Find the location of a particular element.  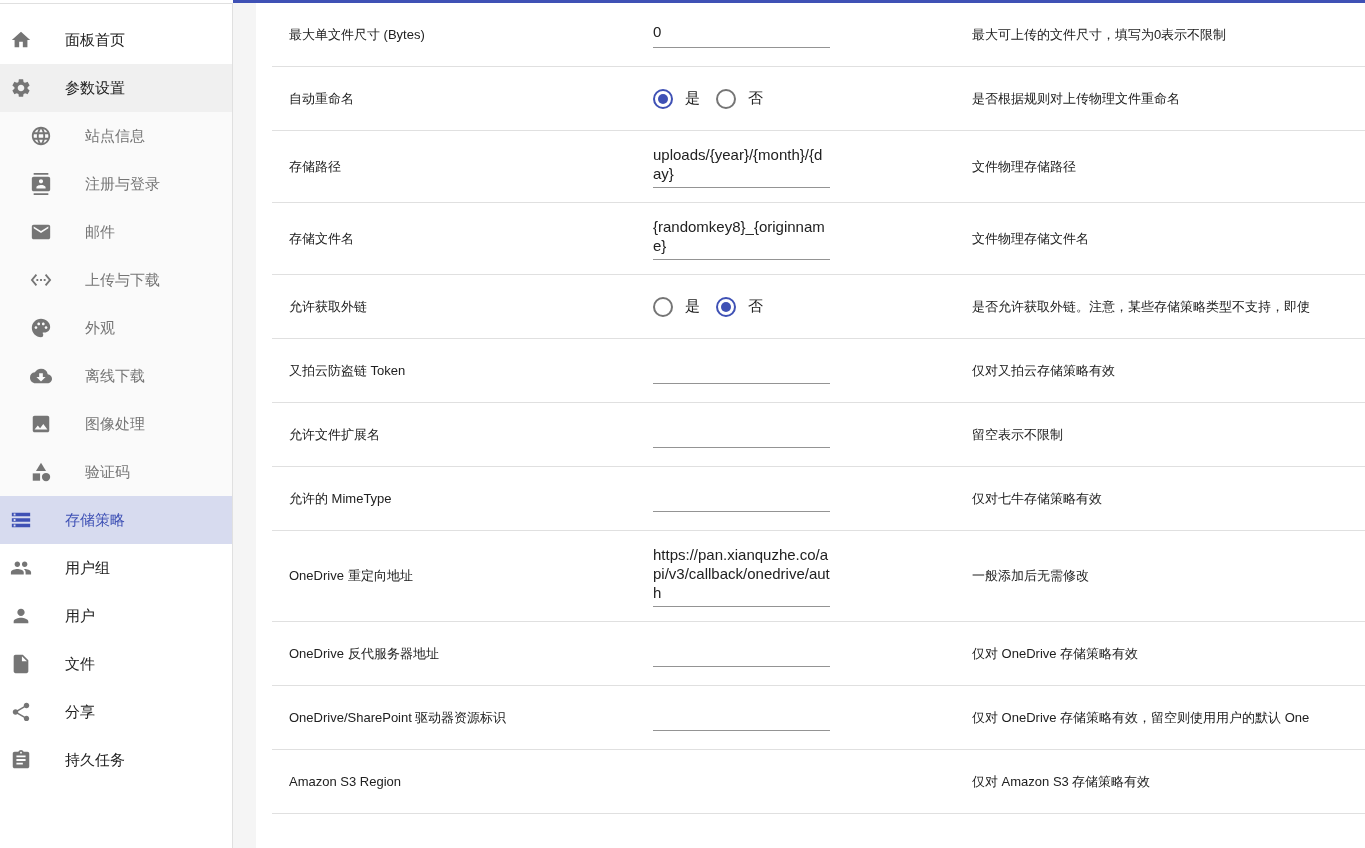

input-field: https://pan.xianquzhe.co/api/v3/callback/onedrive/auth is located at coordinates (741, 576).